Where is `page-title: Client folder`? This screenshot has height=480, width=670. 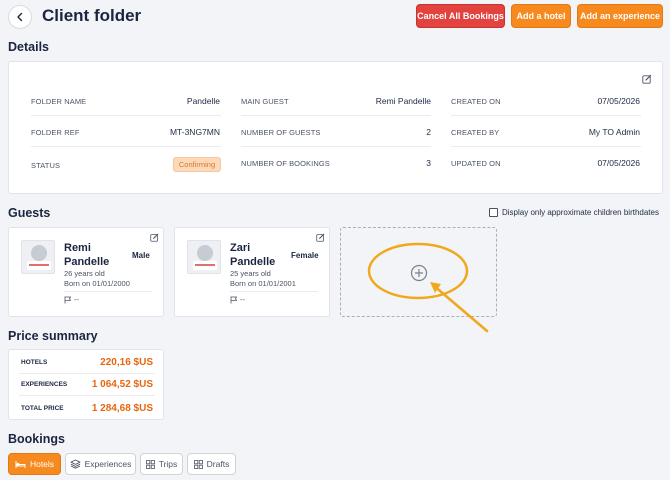
page-title: Client folder is located at coordinates (92, 15).